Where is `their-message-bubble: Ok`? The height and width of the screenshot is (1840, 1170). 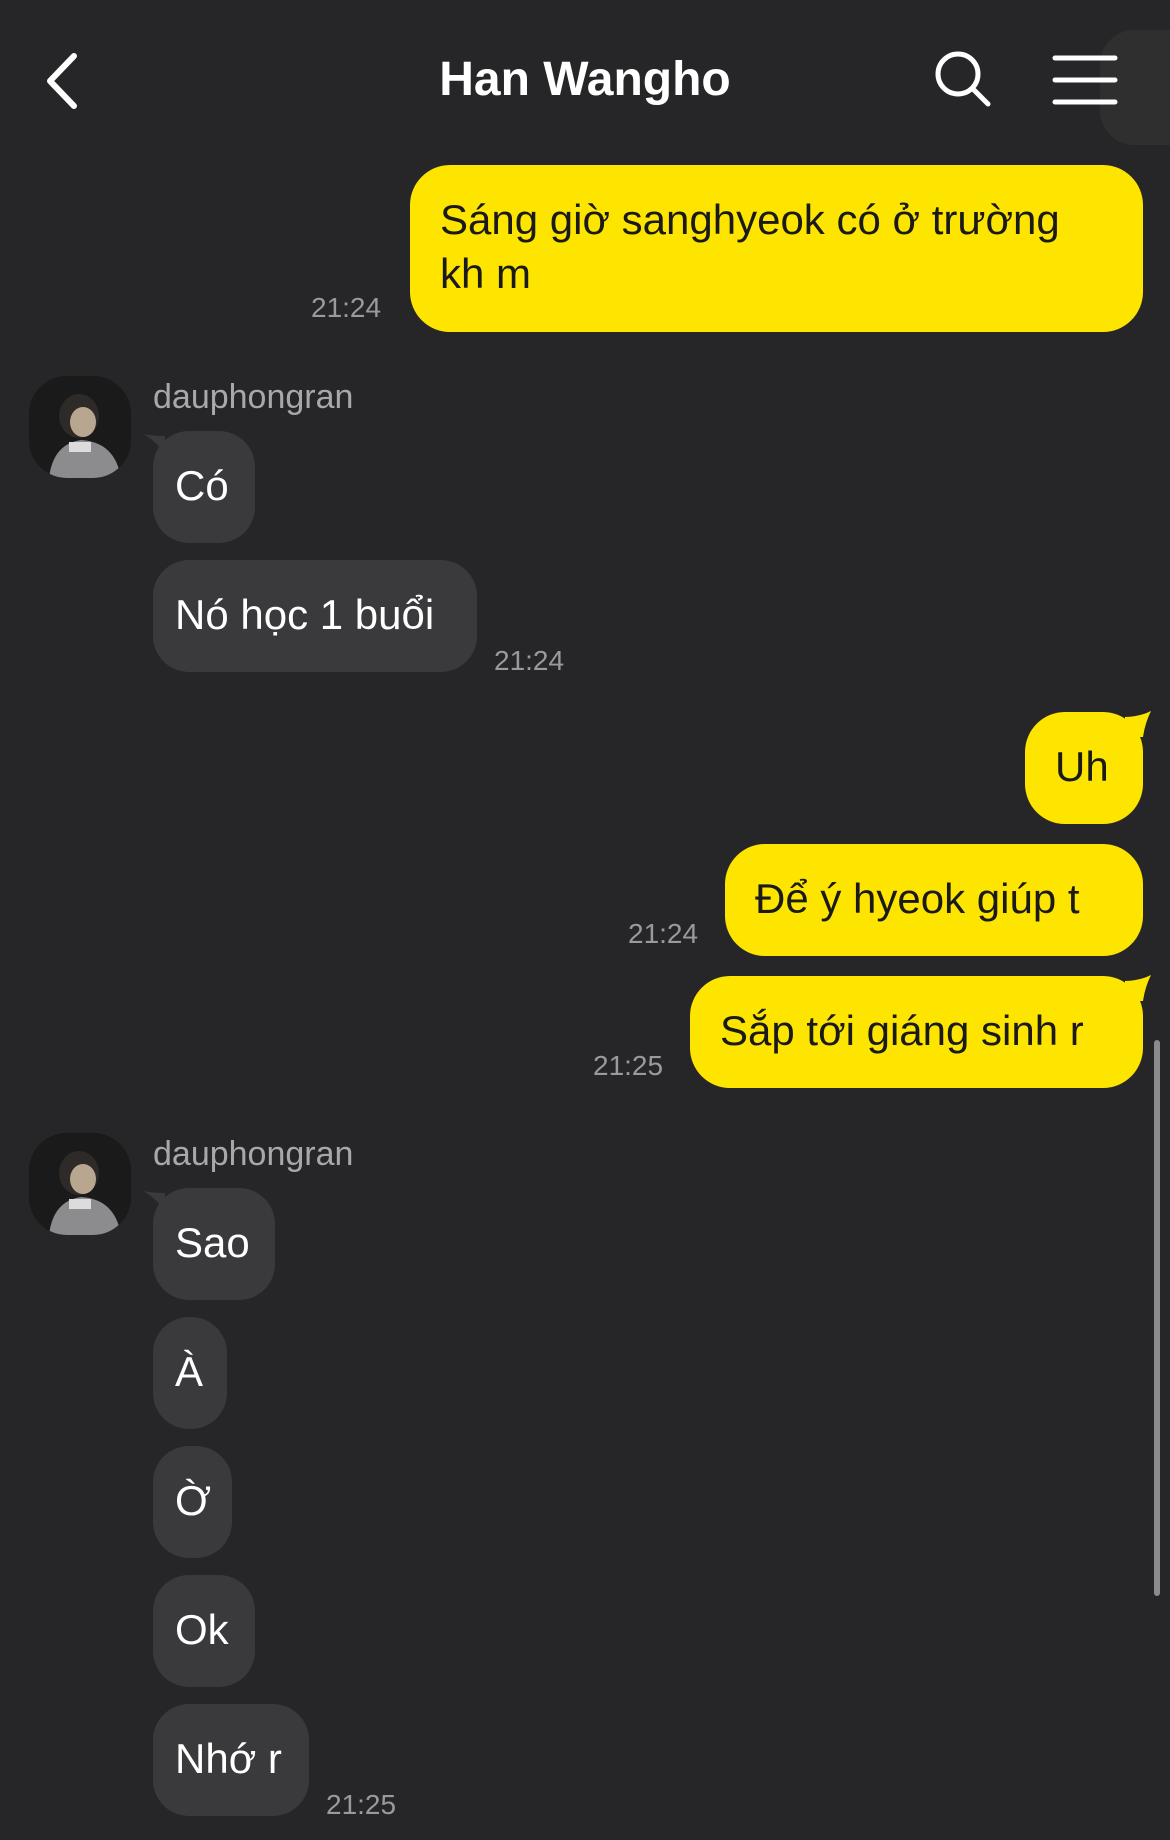 their-message-bubble: Ok is located at coordinates (204, 1631).